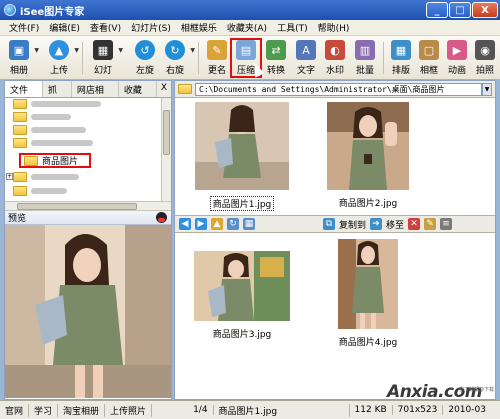 This screenshot has width=500, height=419. Describe the element at coordinates (129, 410) in the screenshot. I see `status-link-upload: 上传照片` at that location.